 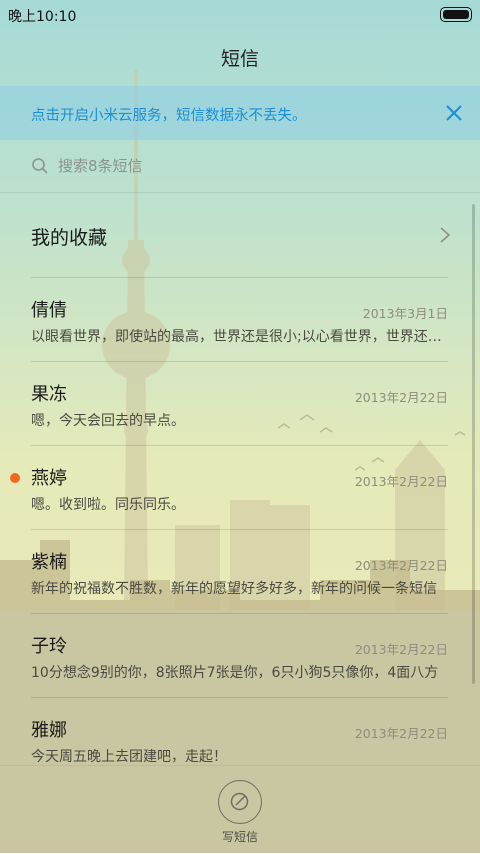 What do you see at coordinates (49, 646) in the screenshot?
I see `contact-name: 子玲` at bounding box center [49, 646].